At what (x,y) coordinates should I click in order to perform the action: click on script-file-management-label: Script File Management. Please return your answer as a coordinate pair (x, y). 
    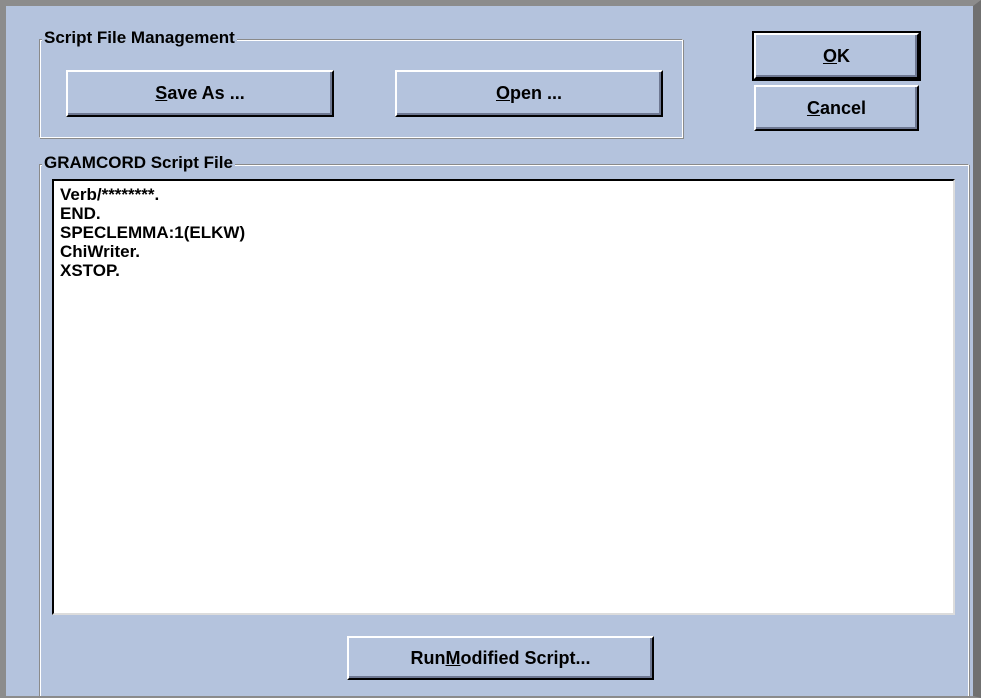
    Looking at the image, I should click on (139, 38).